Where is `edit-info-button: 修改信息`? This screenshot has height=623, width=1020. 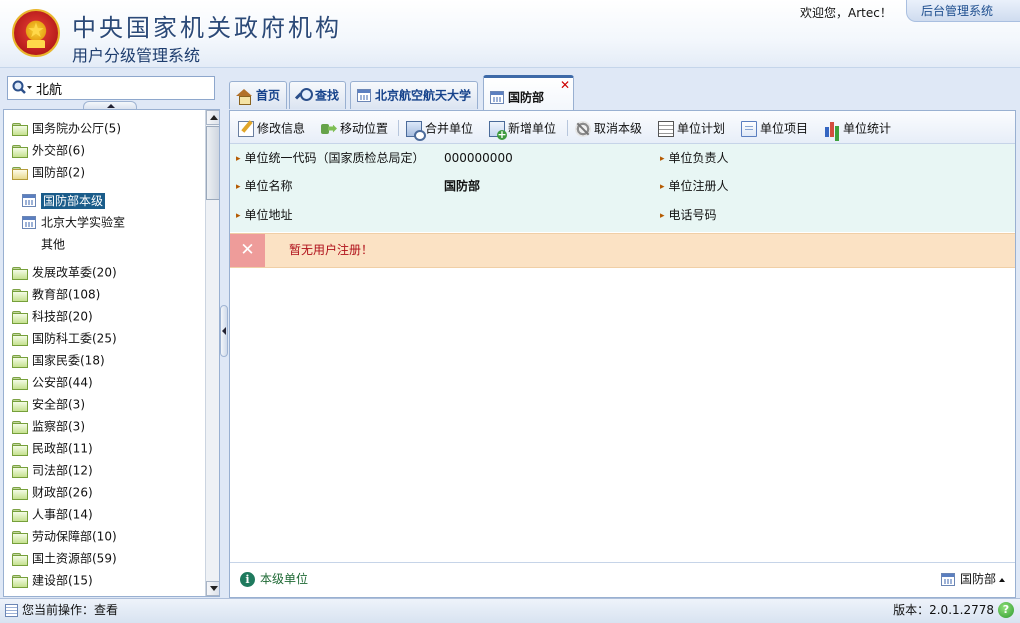
edit-info-button: 修改信息 is located at coordinates (271, 128).